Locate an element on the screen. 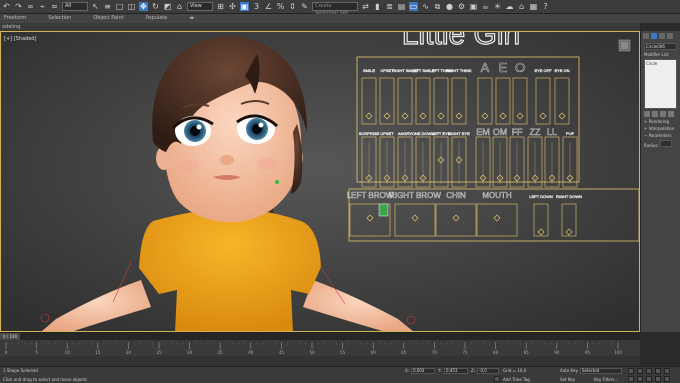 The image size is (680, 383). align-icon: ▮ is located at coordinates (377, 6).